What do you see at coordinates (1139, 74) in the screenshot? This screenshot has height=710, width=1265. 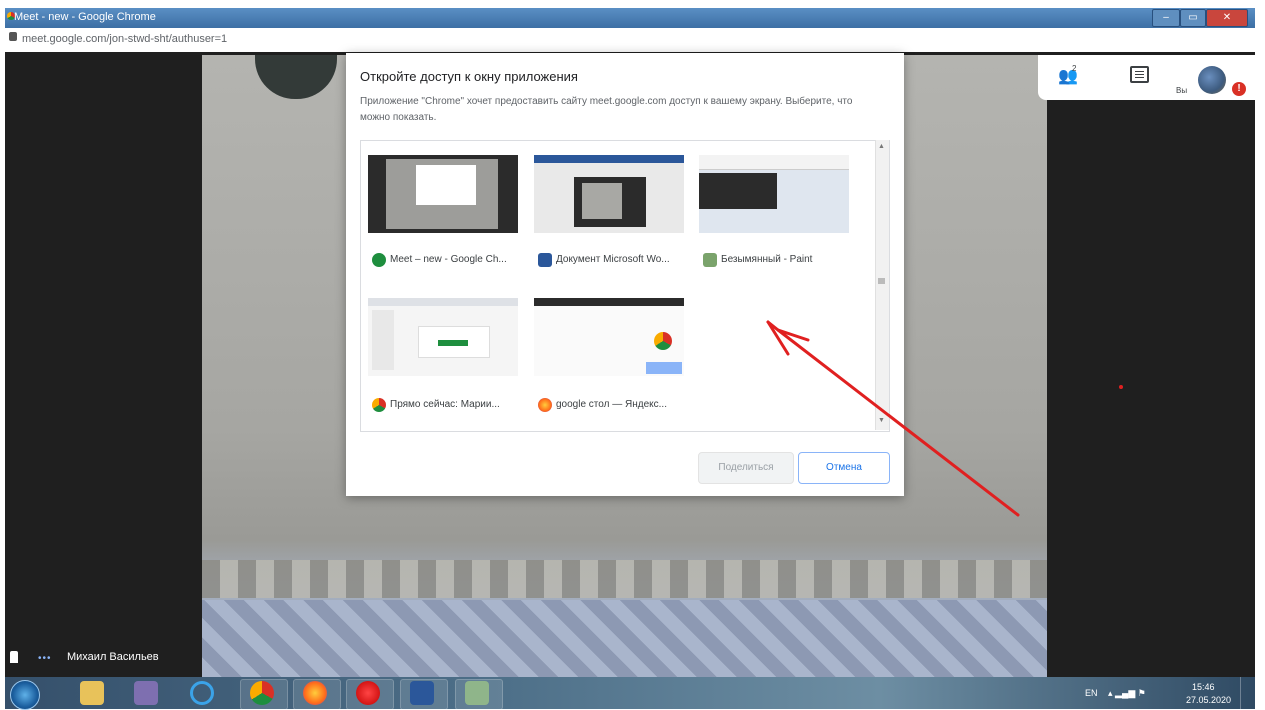 I see `chat-icon` at bounding box center [1139, 74].